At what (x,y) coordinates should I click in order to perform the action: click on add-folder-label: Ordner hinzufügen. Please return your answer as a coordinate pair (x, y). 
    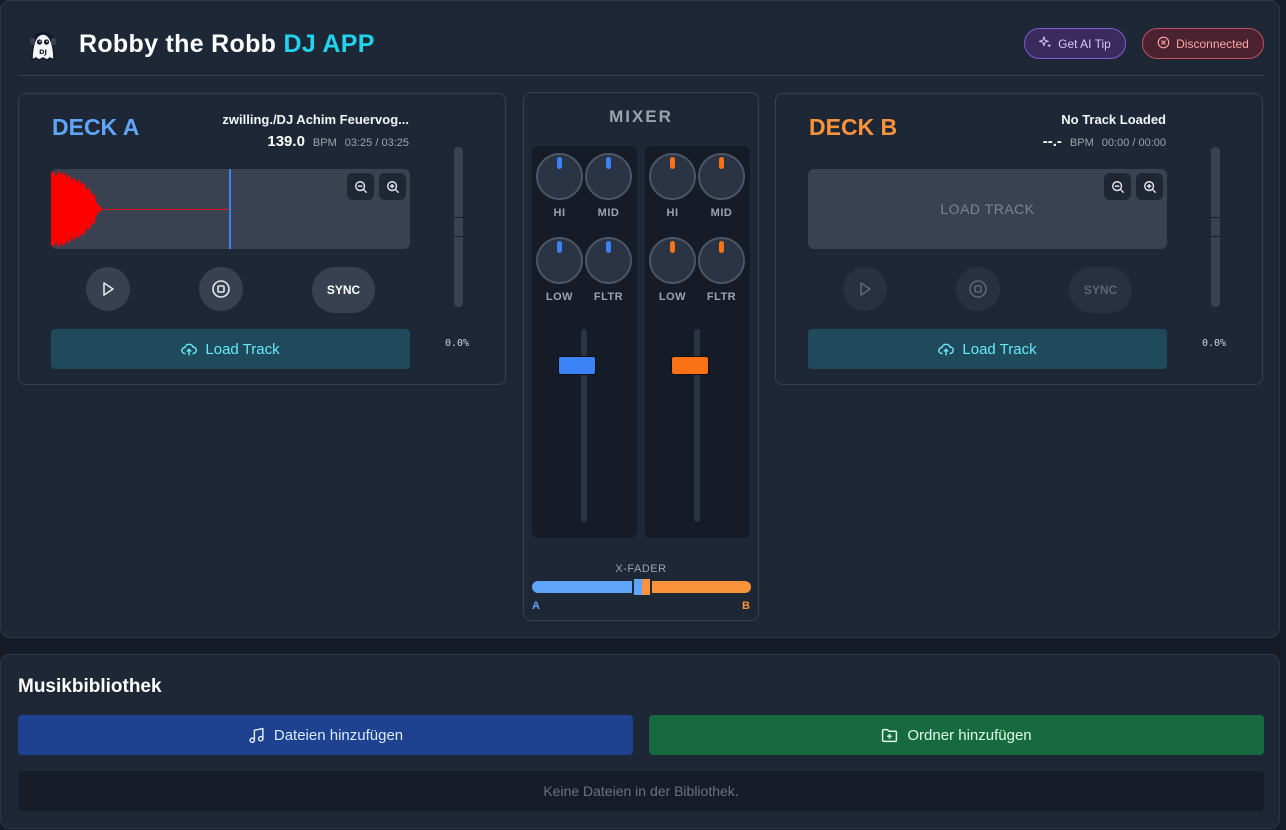
    Looking at the image, I should click on (969, 735).